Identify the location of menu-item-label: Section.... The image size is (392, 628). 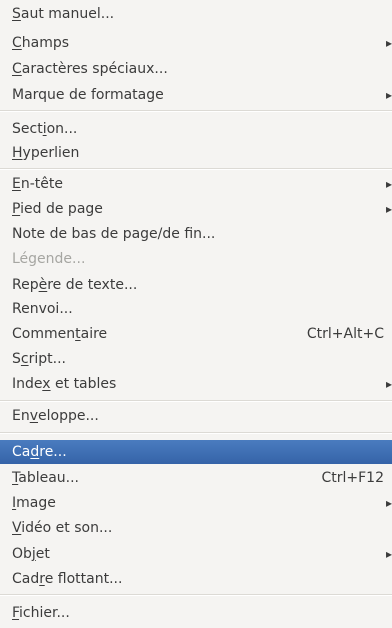
(45, 129).